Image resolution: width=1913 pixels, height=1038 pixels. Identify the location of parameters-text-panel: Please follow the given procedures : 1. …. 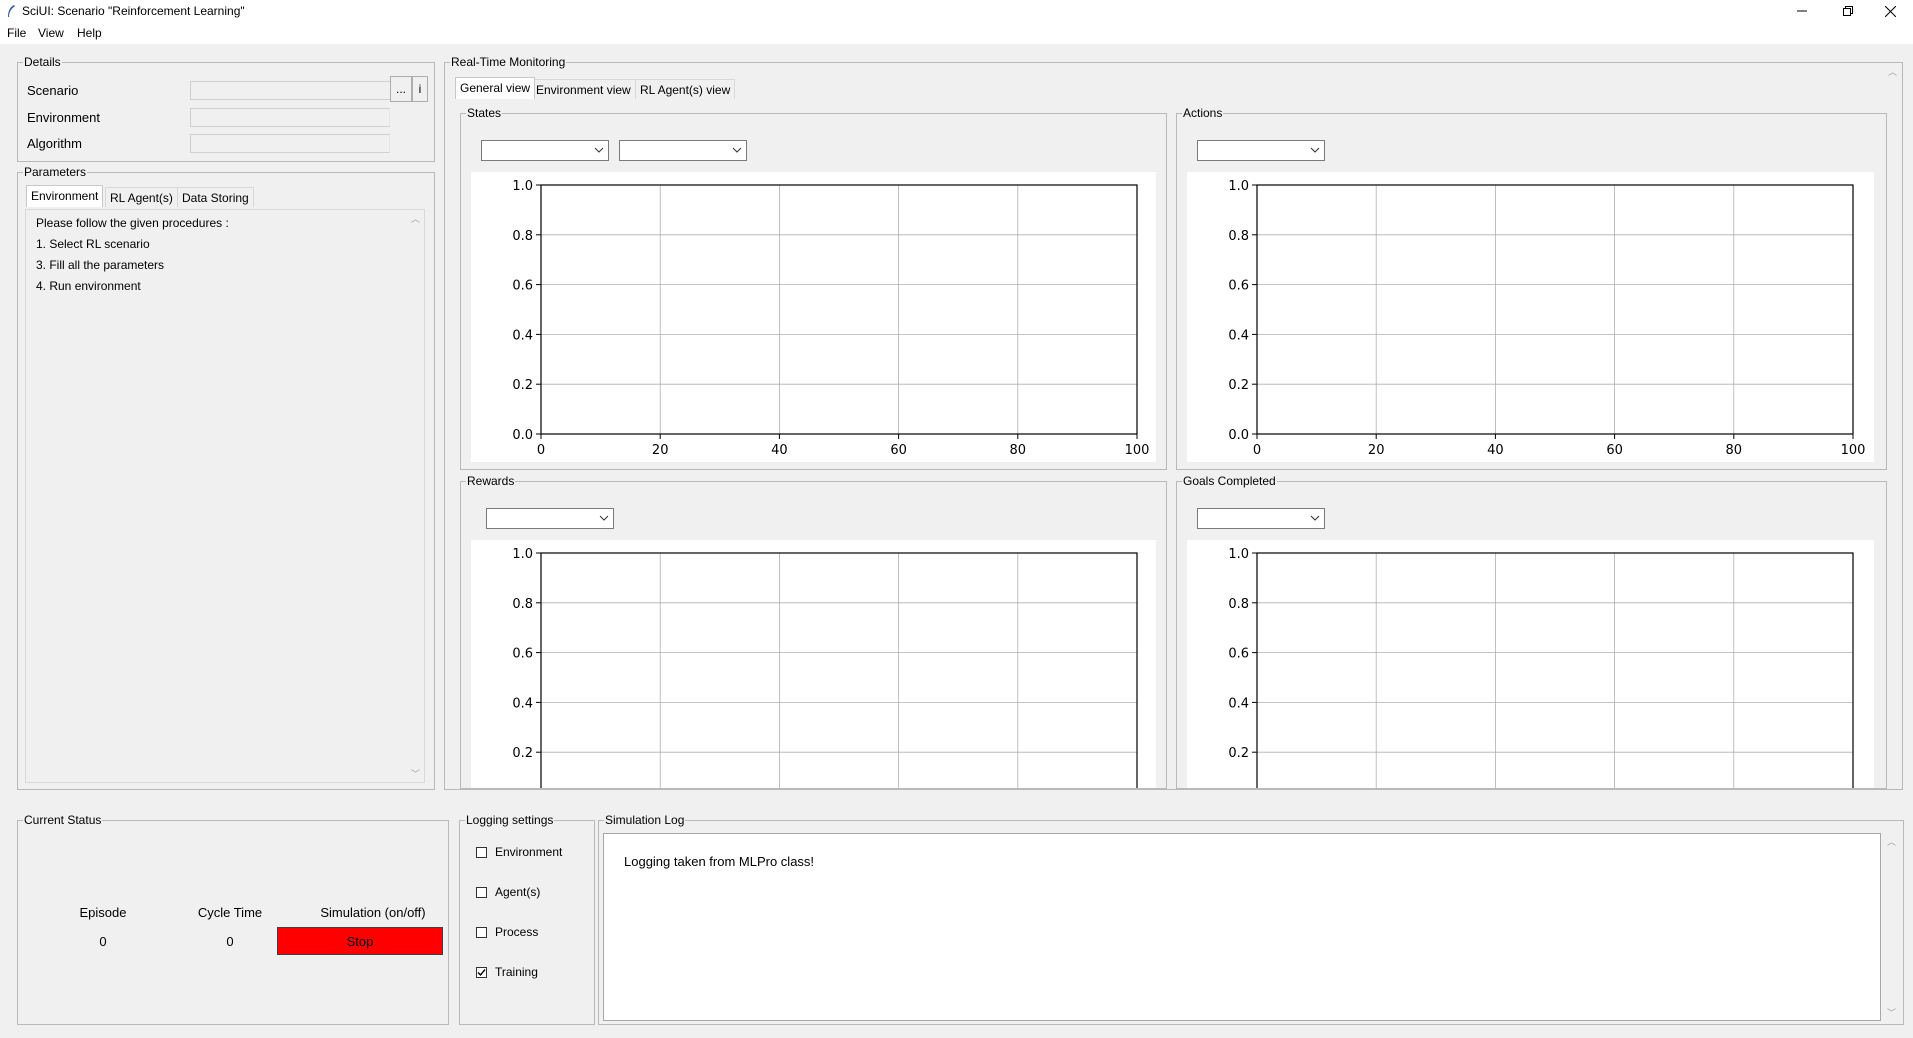
(225, 496).